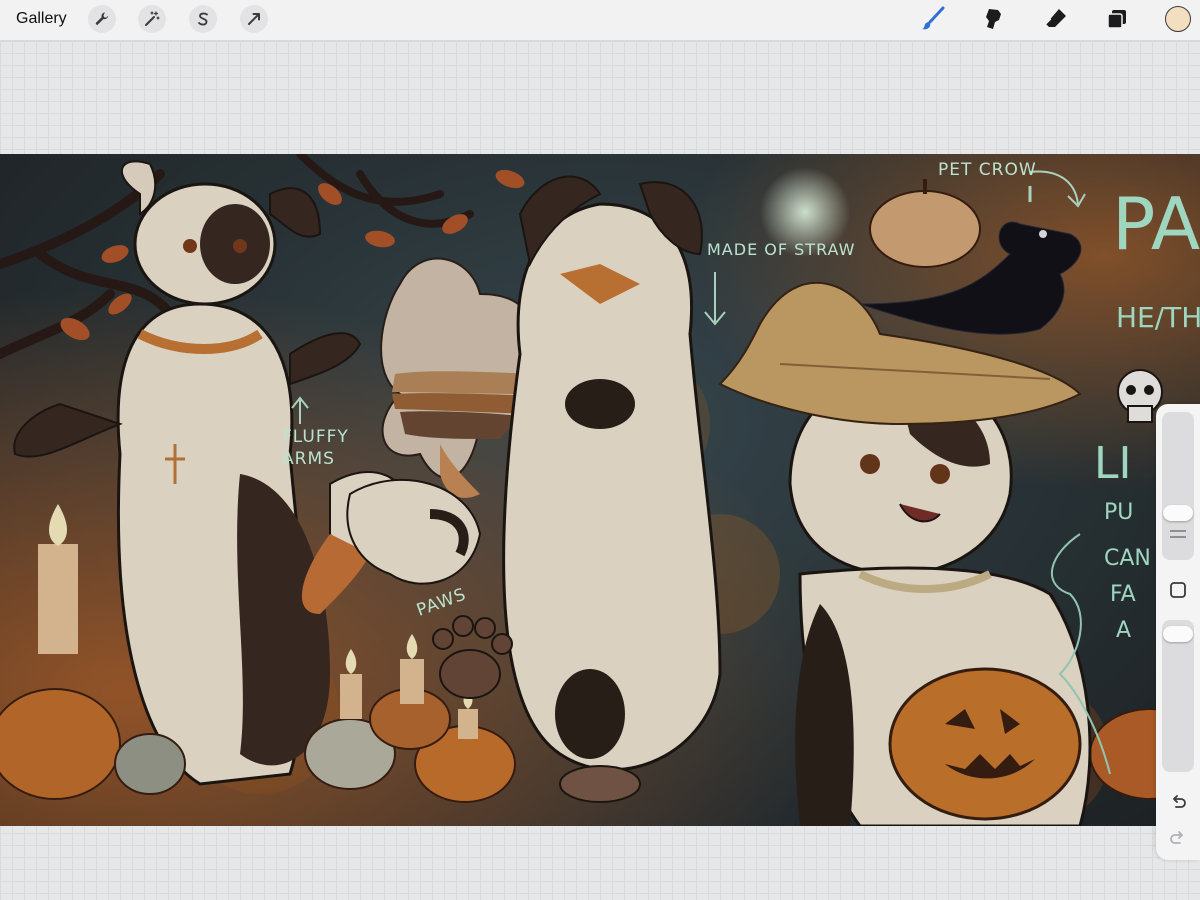  I want to click on eraser-icon, so click(1055, 18).